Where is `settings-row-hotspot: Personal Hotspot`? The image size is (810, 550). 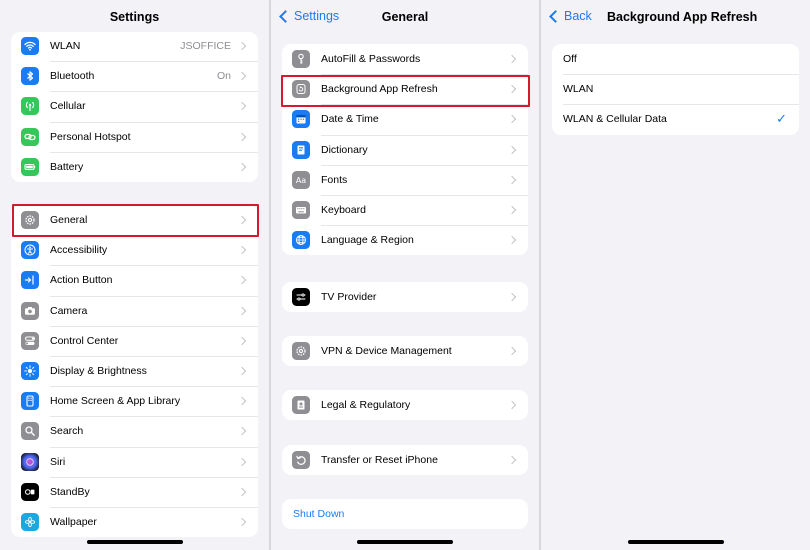 settings-row-hotspot: Personal Hotspot is located at coordinates (134, 136).